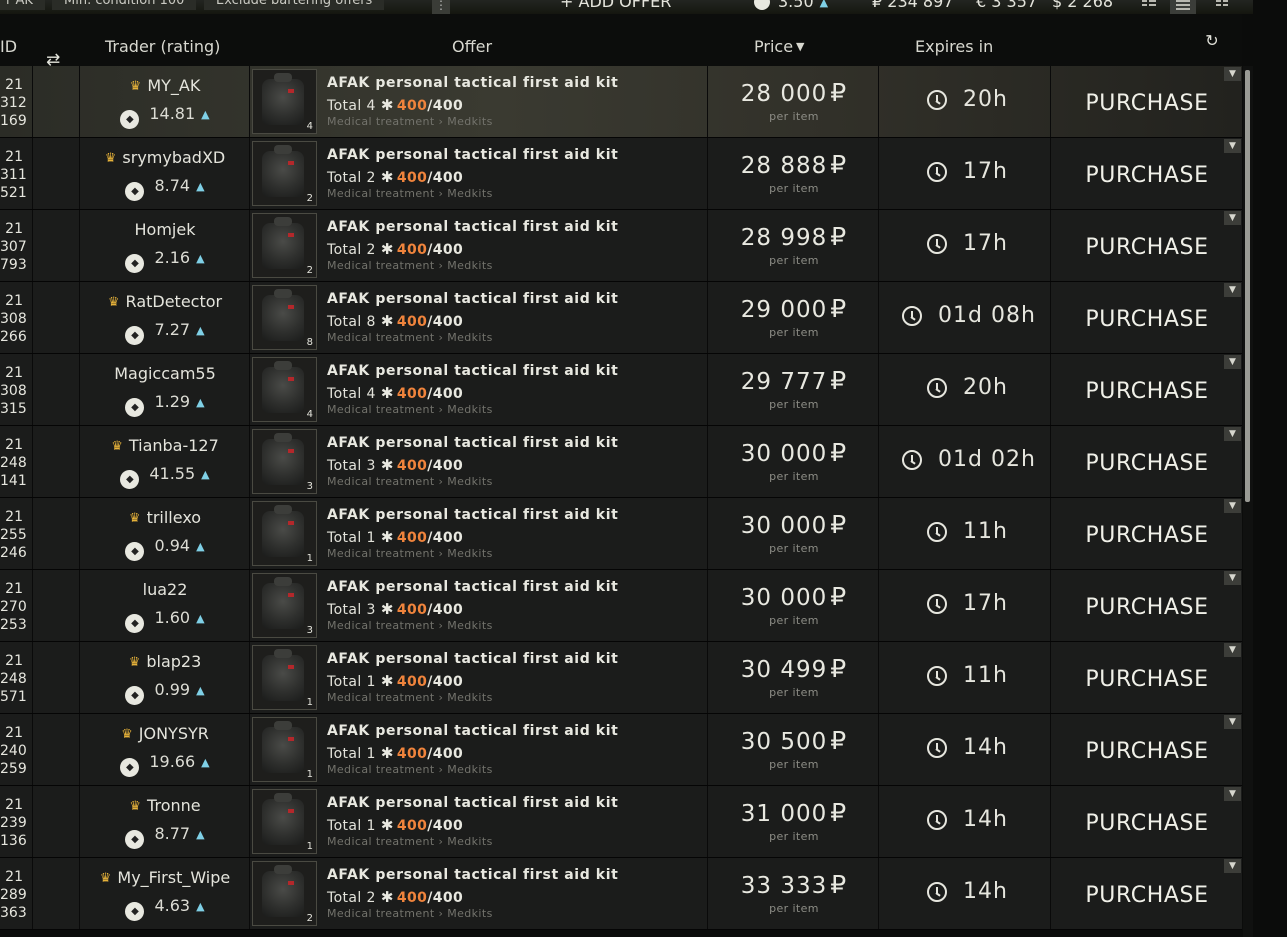 This screenshot has height=937, width=1287. I want to click on header-offer: Offer, so click(472, 40).